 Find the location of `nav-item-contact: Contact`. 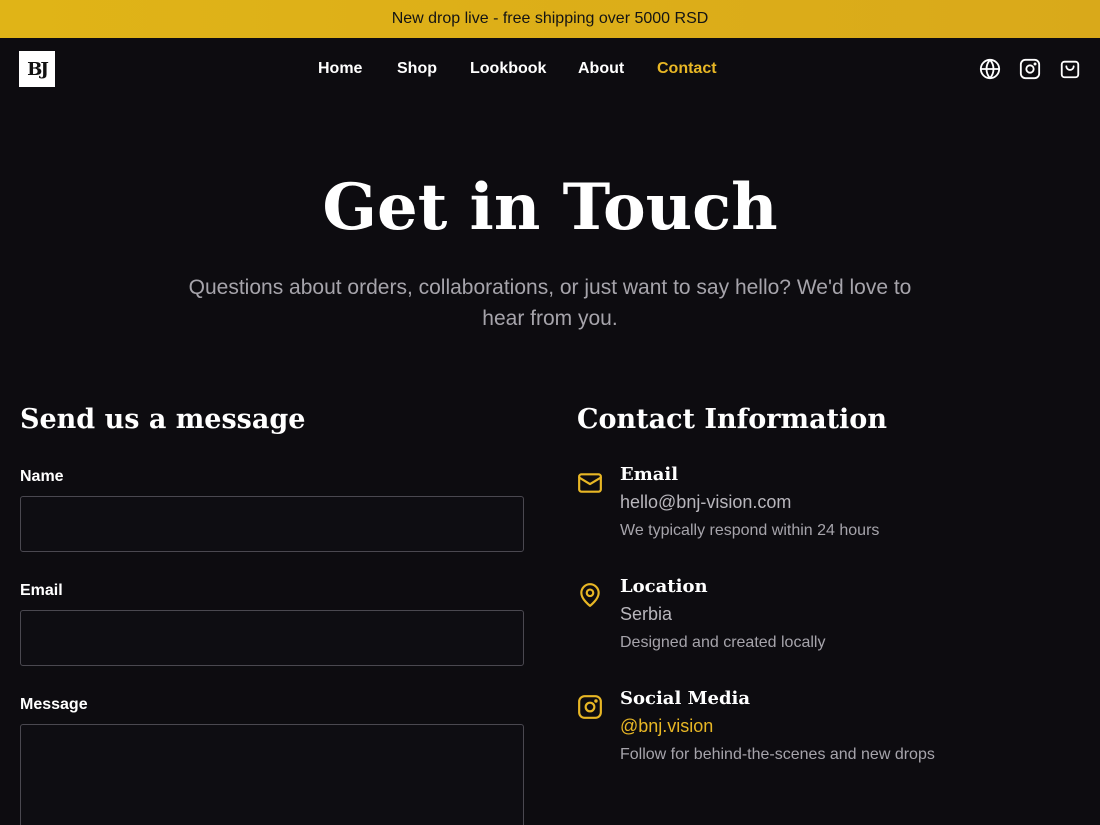

nav-item-contact: Contact is located at coordinates (687, 69).